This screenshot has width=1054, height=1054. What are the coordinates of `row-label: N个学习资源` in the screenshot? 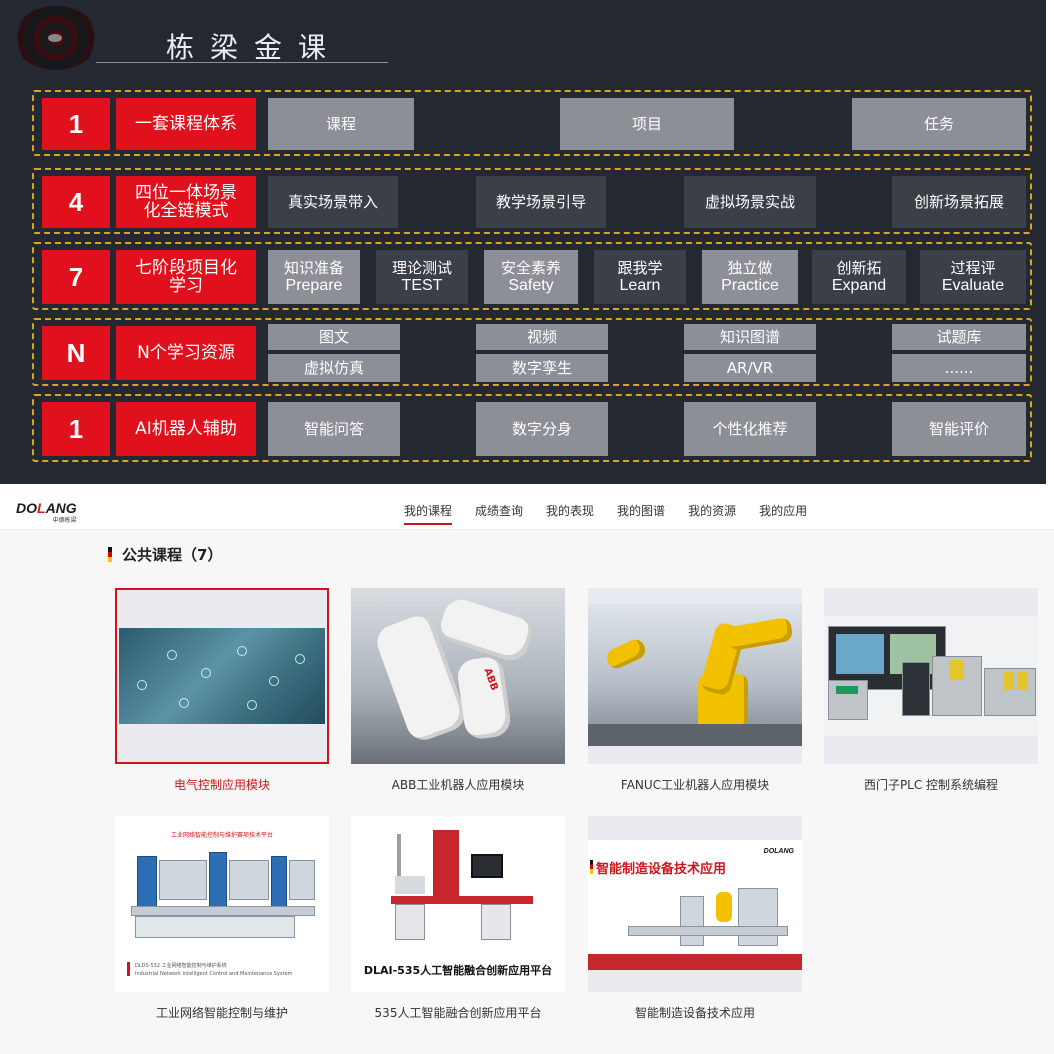 It's located at (186, 353).